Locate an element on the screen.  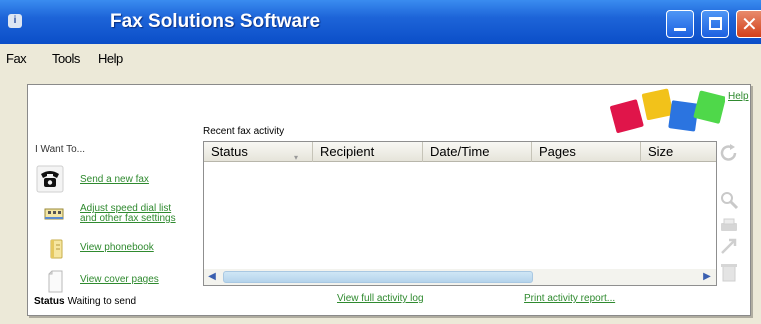
status-line: Status Waiting to send is located at coordinates (85, 301).